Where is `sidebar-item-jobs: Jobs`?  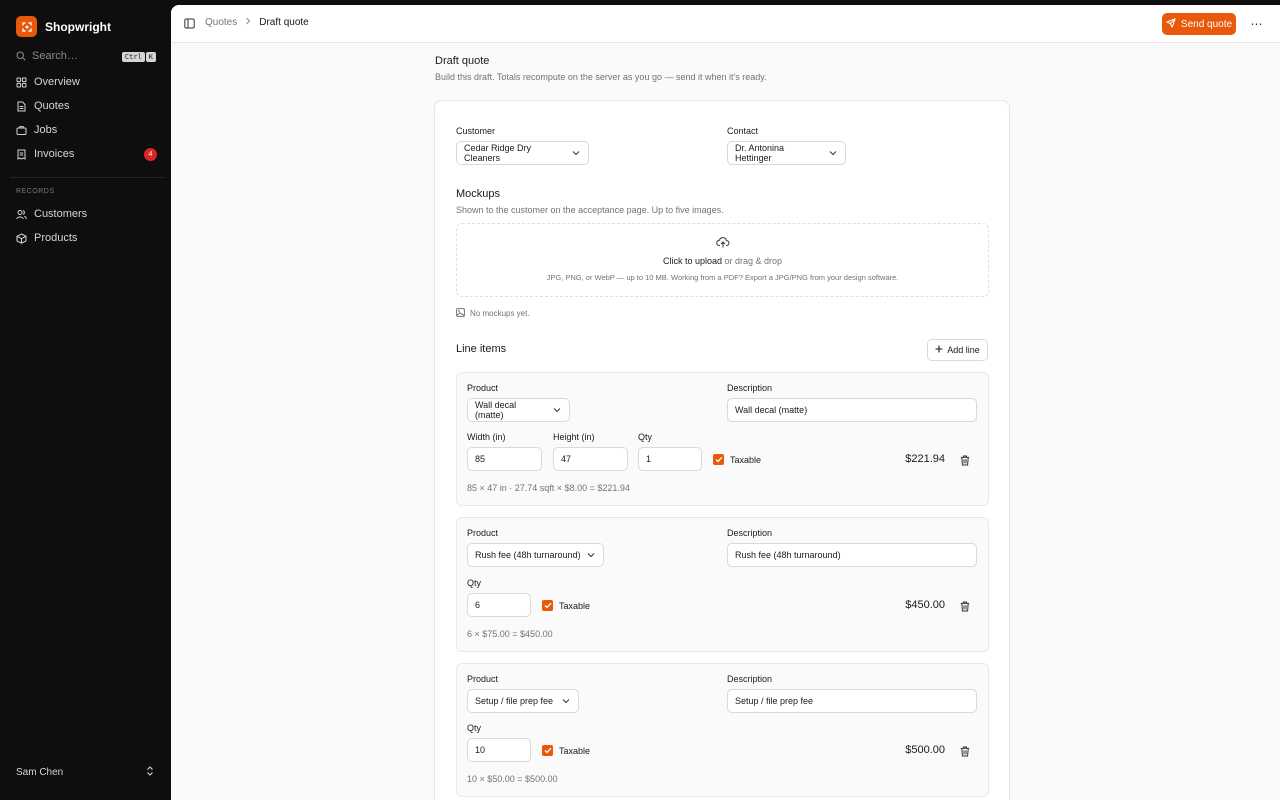
sidebar-item-jobs: Jobs is located at coordinates (87, 130).